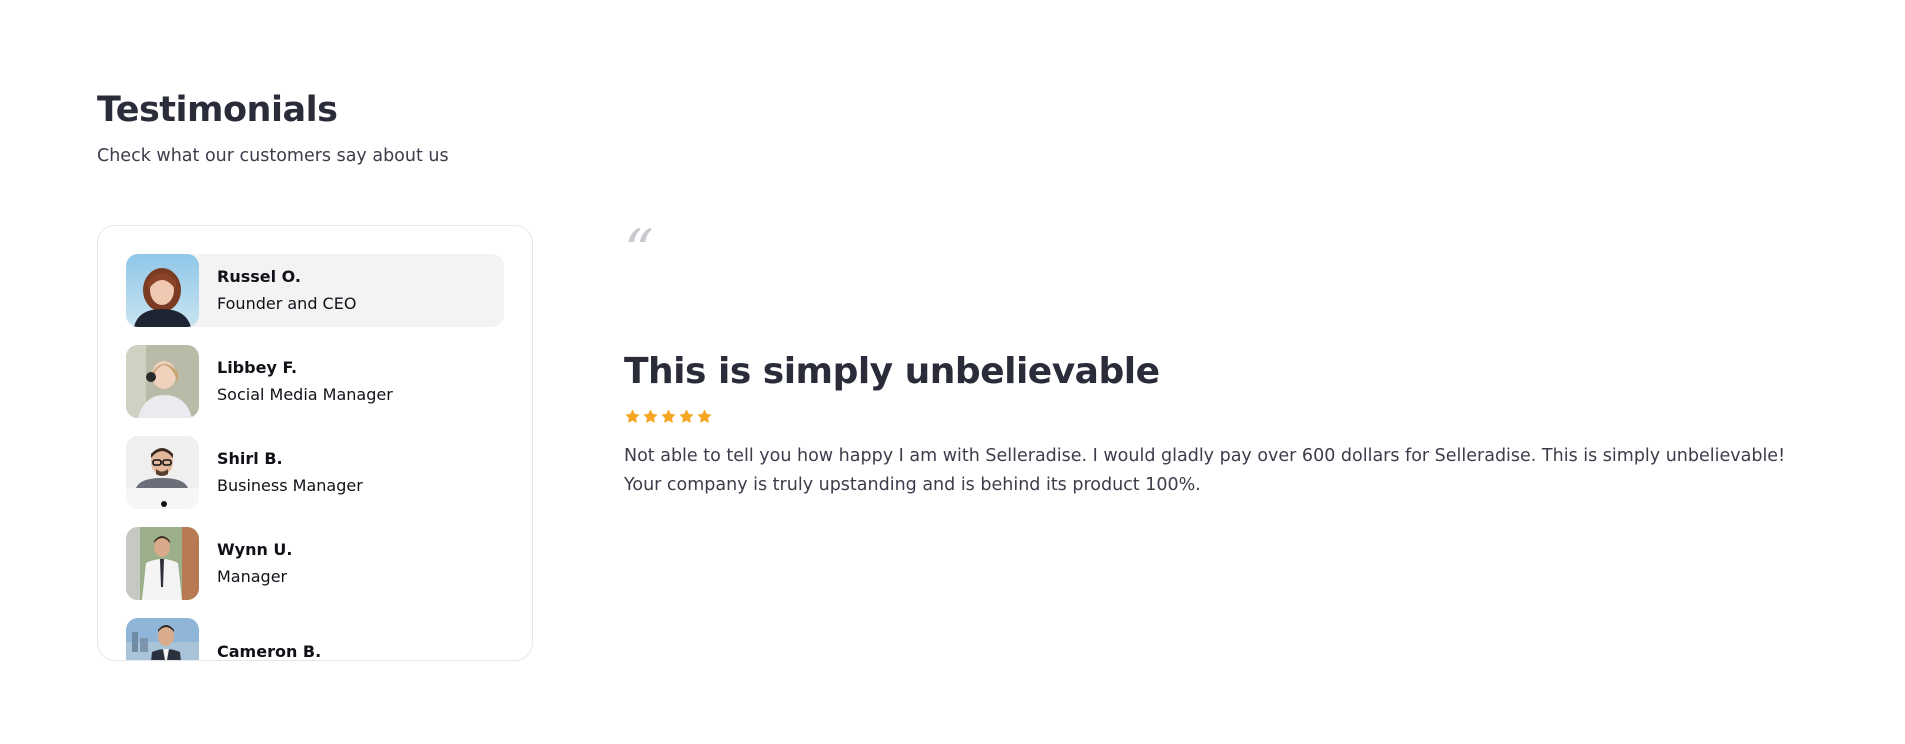 This screenshot has height=744, width=1905. I want to click on author-item-cameron: Cameron B., so click(315, 639).